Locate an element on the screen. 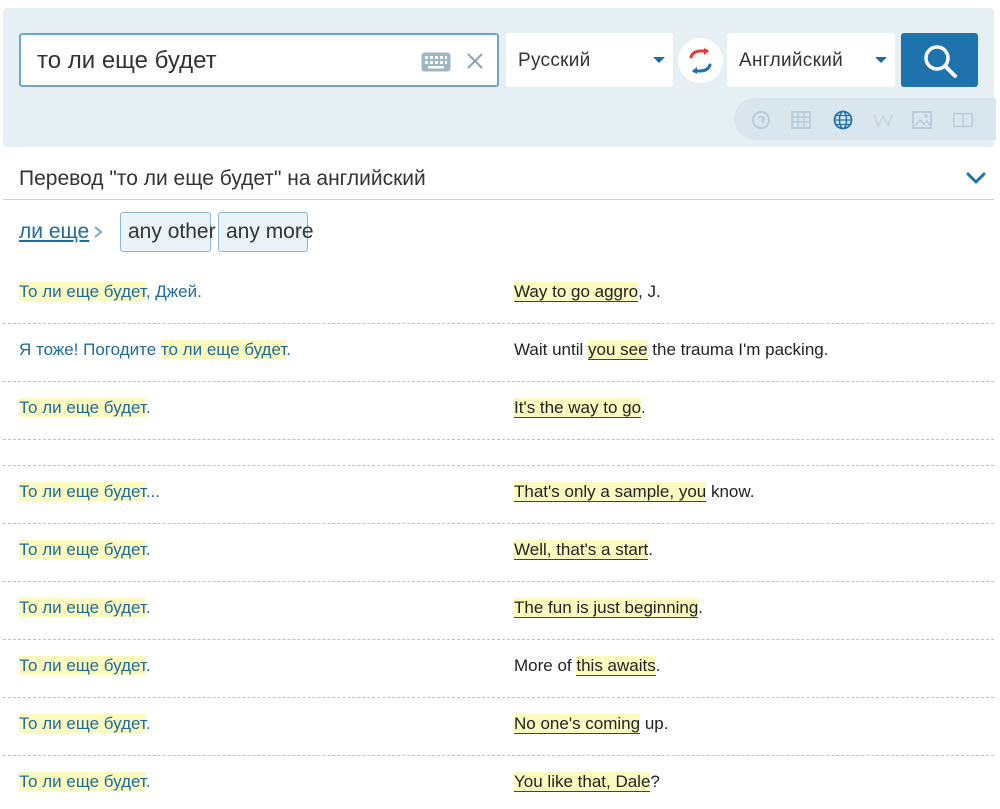  source-language-select: Русский is located at coordinates (589, 60).